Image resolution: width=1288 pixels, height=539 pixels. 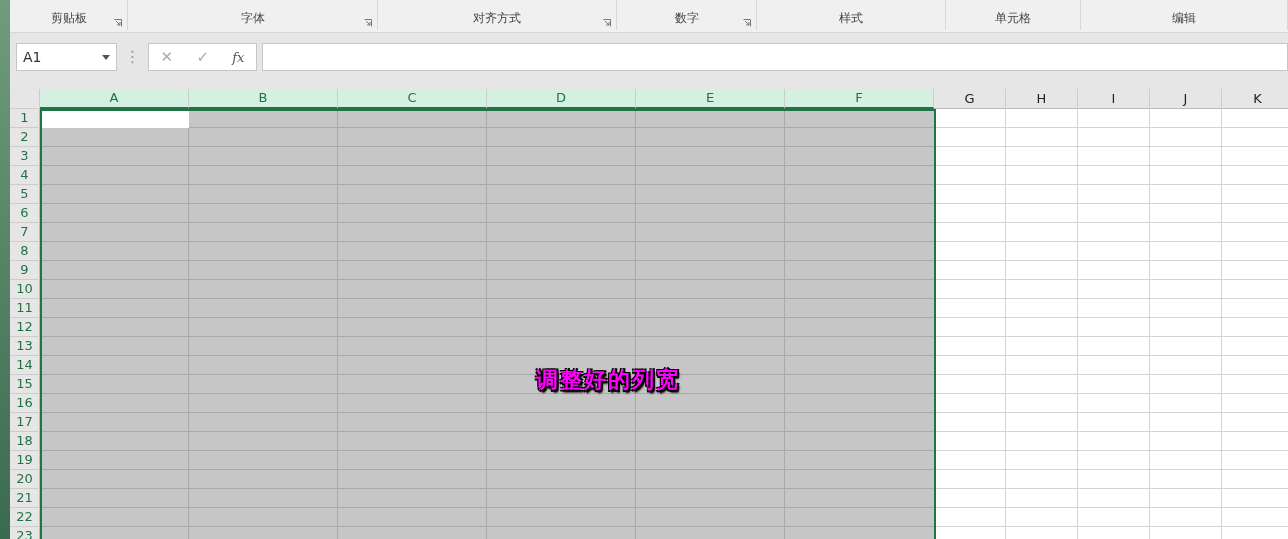 I want to click on group-label: 单元格, so click(x=1013, y=18).